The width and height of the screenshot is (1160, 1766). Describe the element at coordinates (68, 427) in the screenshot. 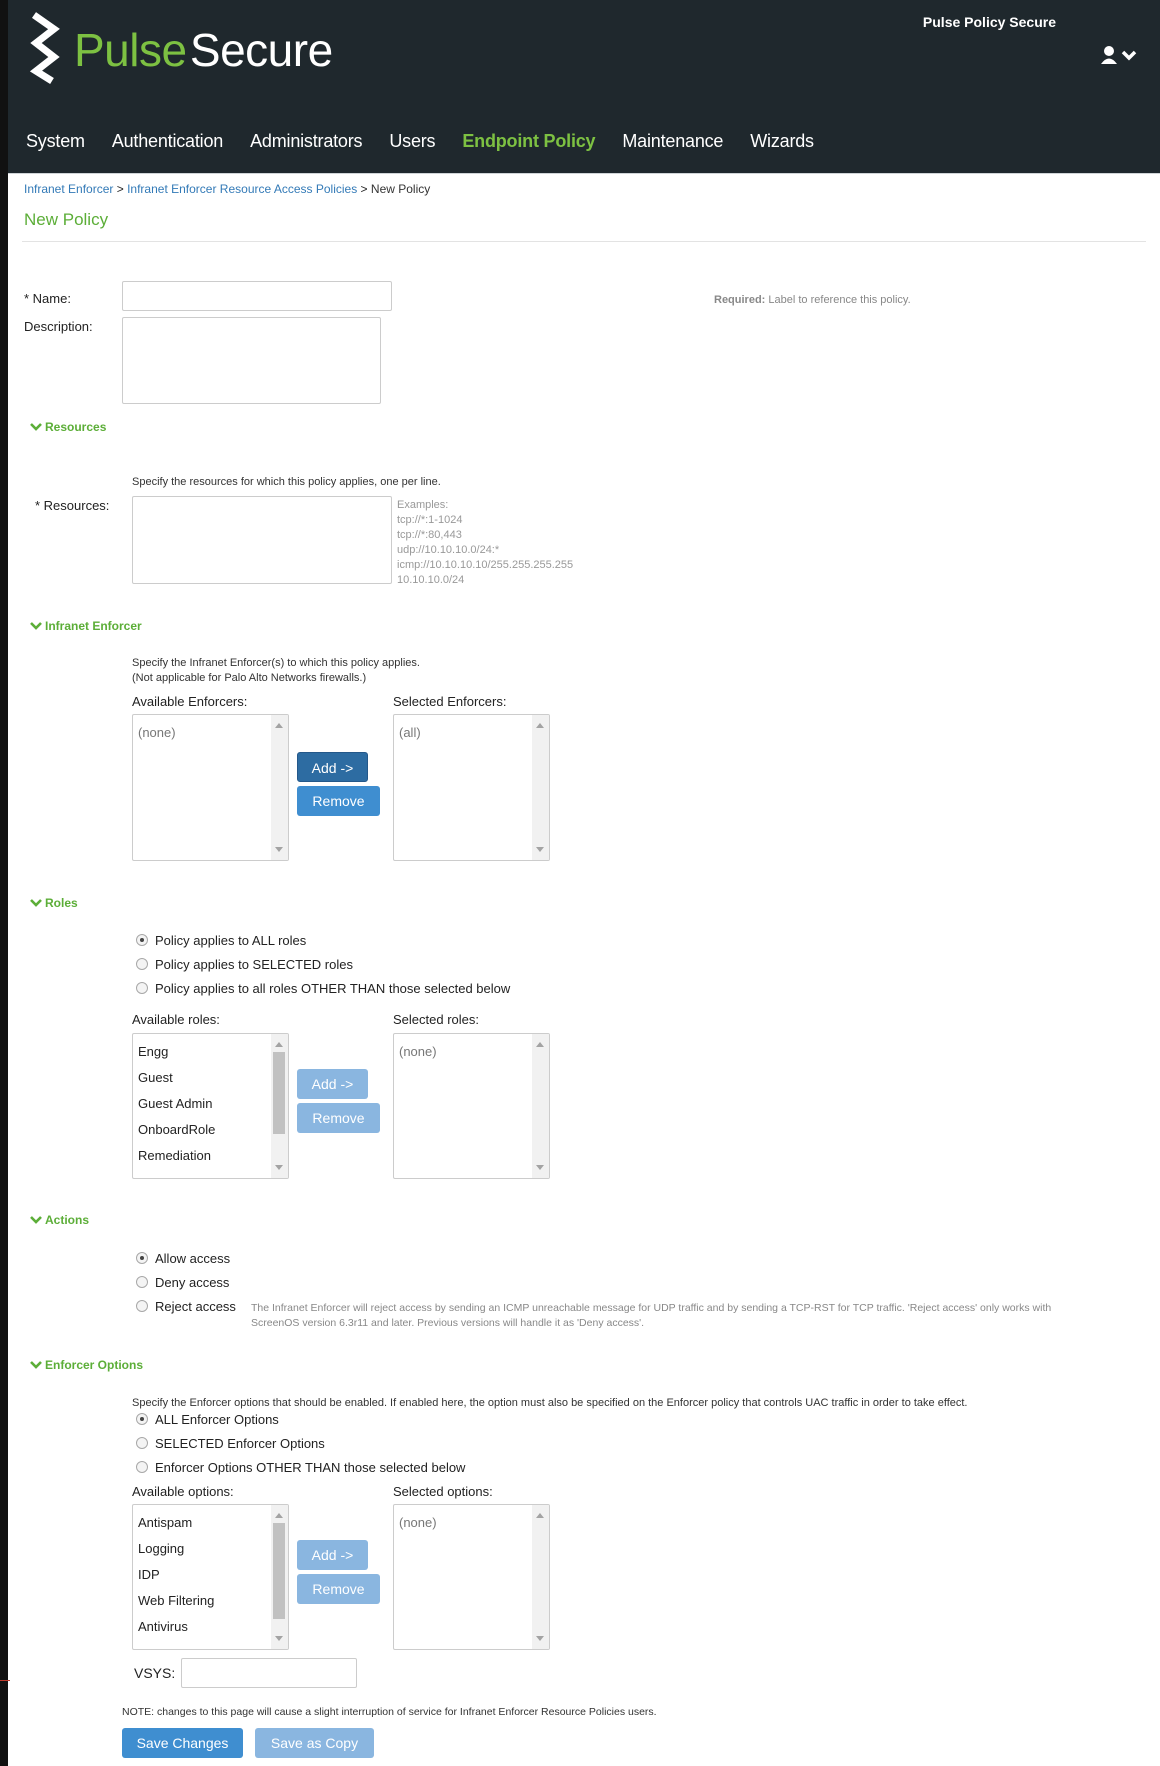

I see `resources-section-toggle: Resources` at that location.